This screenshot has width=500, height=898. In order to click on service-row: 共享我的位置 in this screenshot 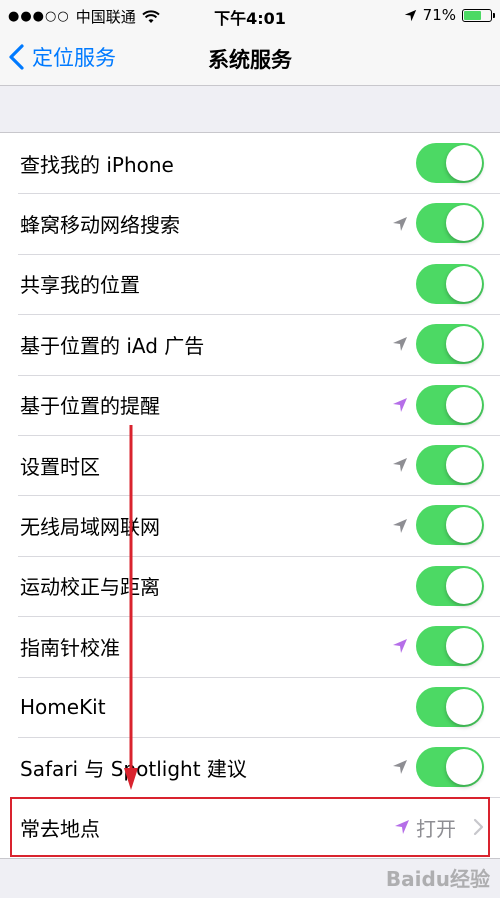, I will do `click(250, 283)`.